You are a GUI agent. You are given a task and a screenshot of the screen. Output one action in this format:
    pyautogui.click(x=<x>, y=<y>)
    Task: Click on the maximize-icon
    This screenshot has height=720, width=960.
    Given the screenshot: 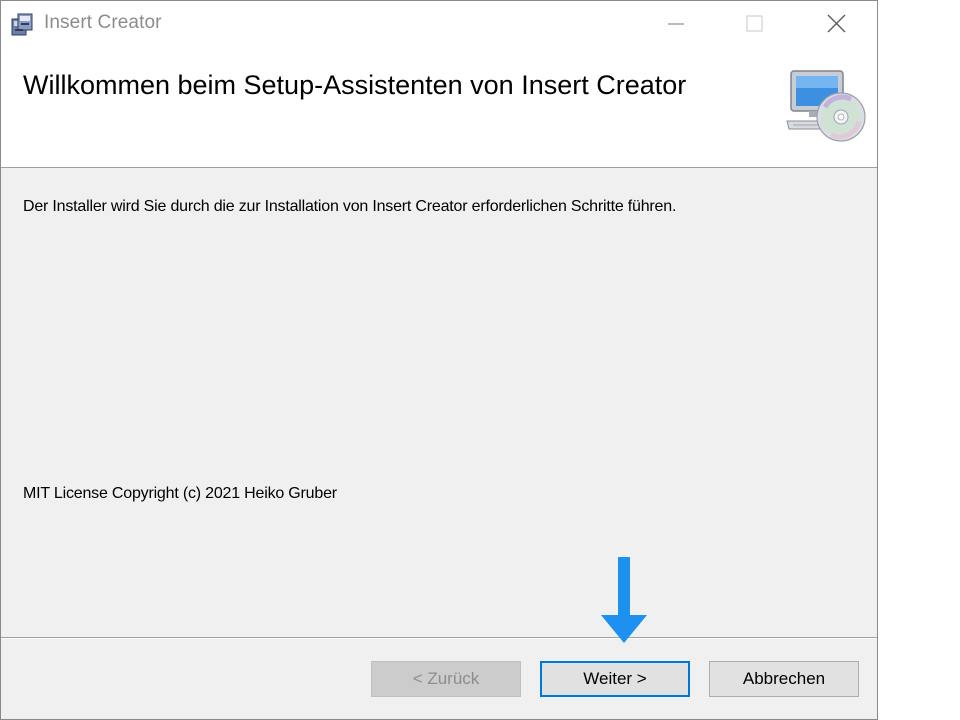 What is the action you would take?
    pyautogui.click(x=754, y=23)
    